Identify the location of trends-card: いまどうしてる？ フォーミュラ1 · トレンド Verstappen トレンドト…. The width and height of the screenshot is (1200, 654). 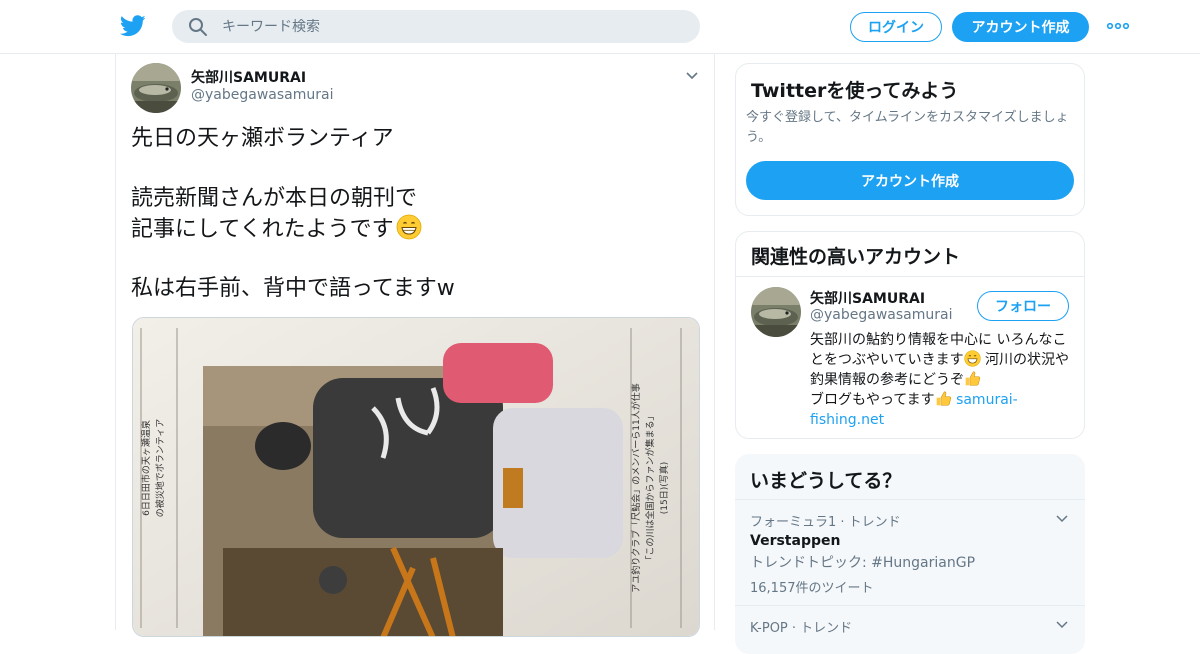
(910, 554).